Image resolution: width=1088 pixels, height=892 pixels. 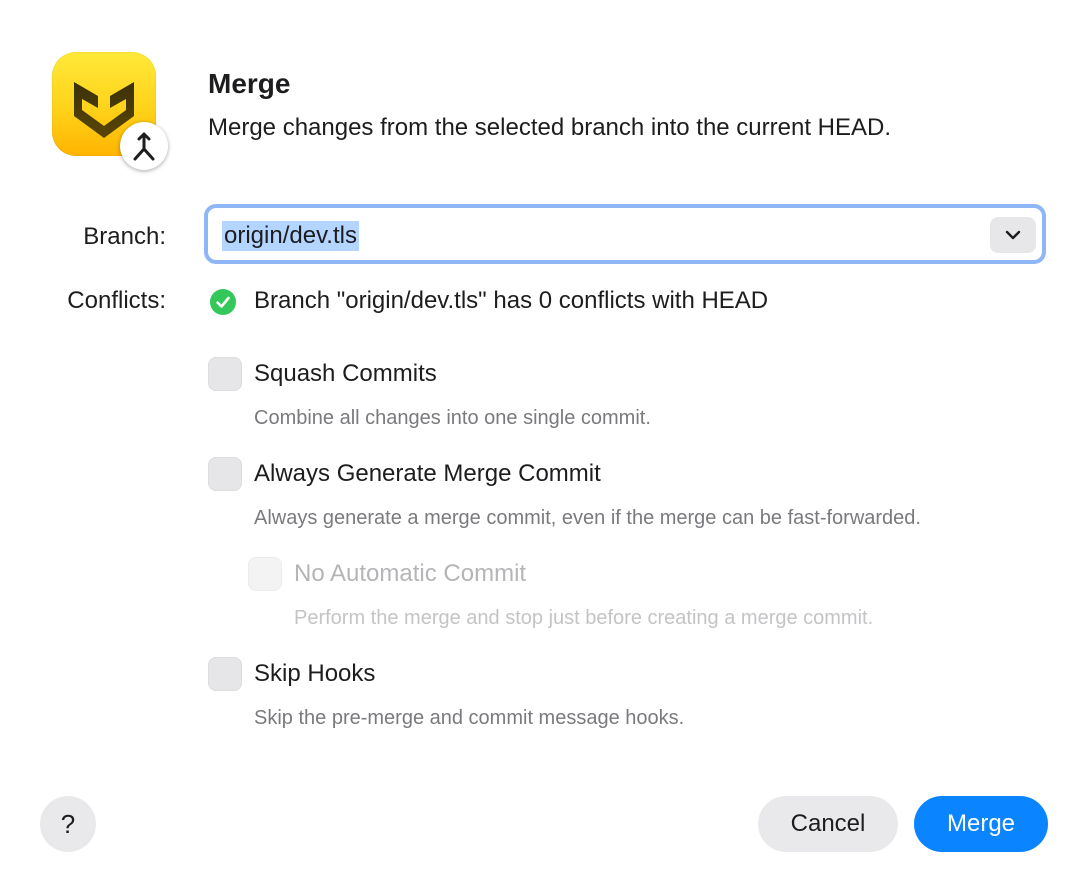 What do you see at coordinates (265, 574) in the screenshot?
I see `no-automatic-commit-checkbox` at bounding box center [265, 574].